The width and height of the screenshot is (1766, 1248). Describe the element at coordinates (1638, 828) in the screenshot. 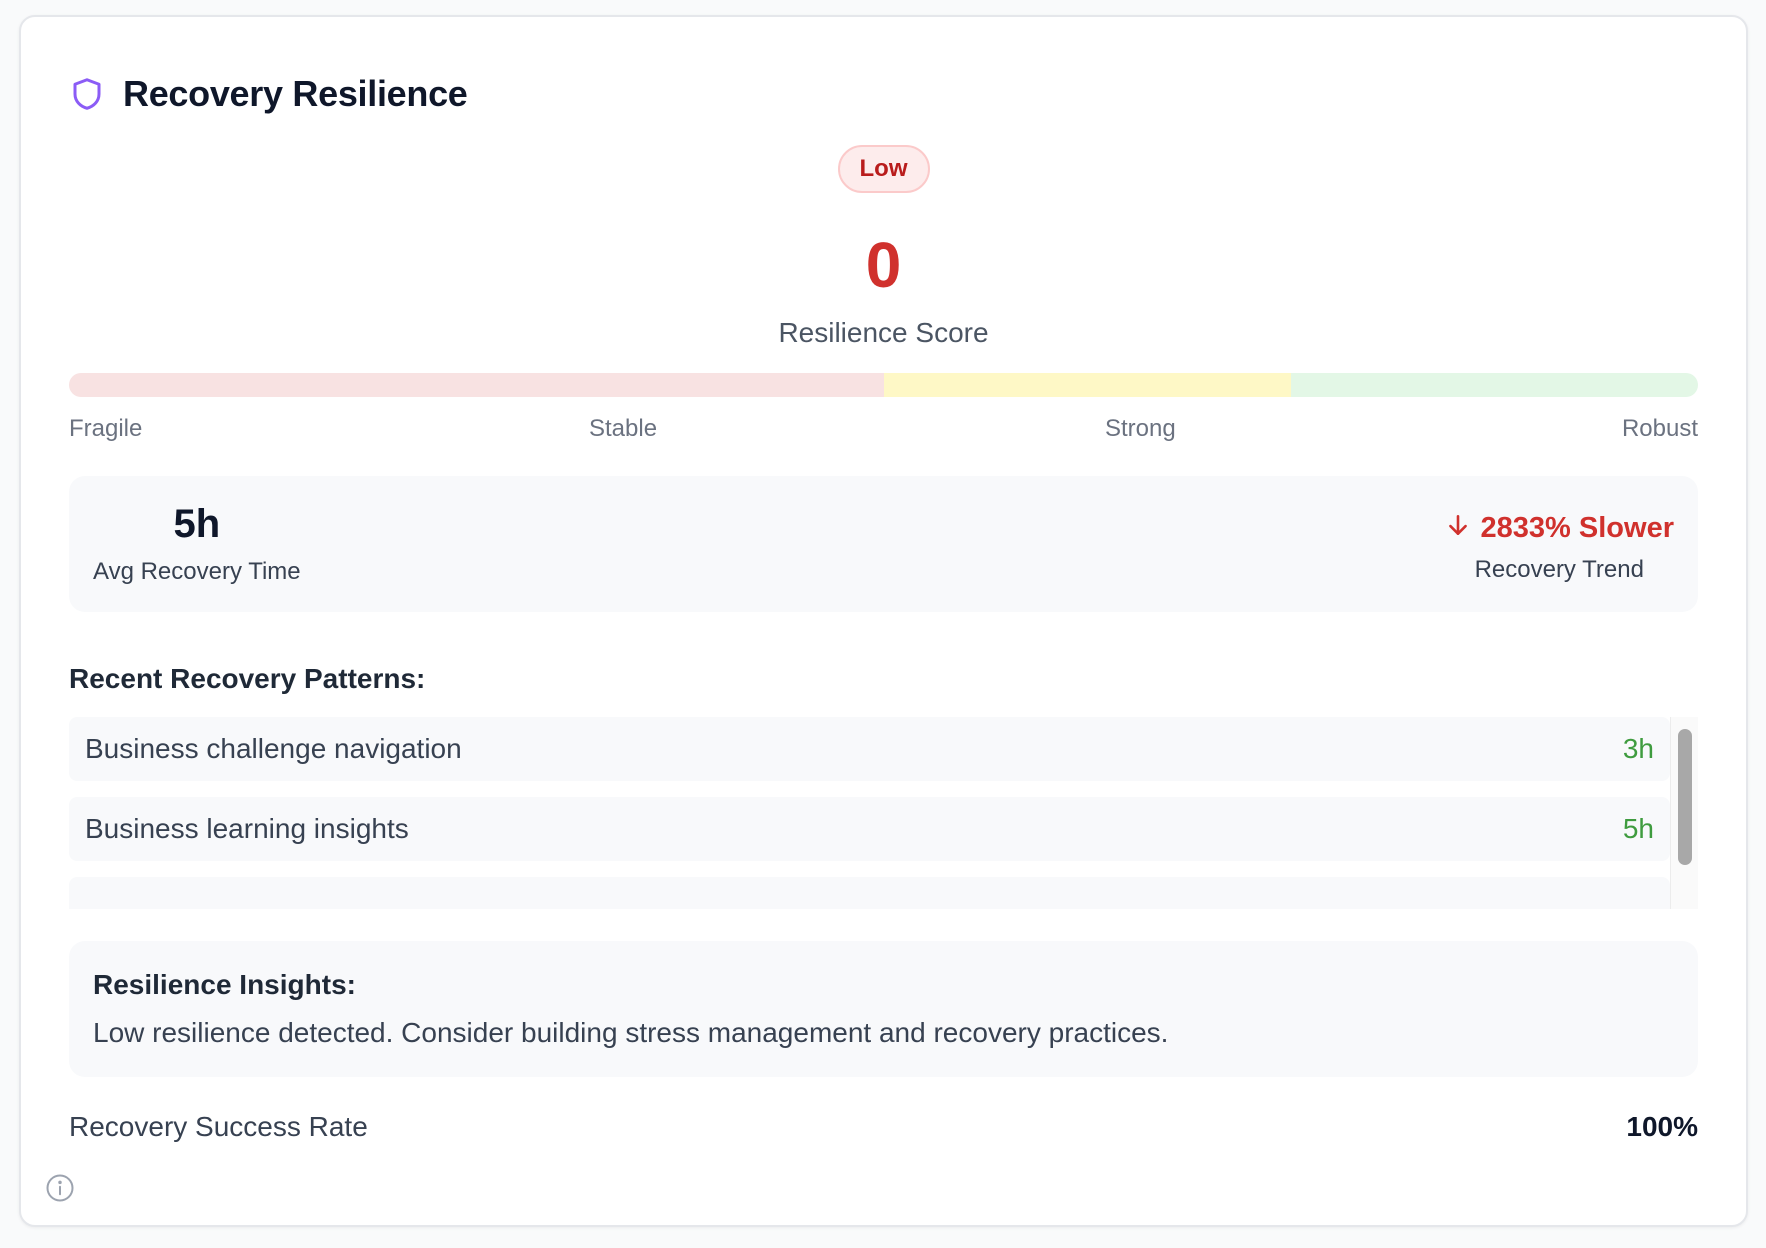

I see `pattern-duration: 5h` at that location.